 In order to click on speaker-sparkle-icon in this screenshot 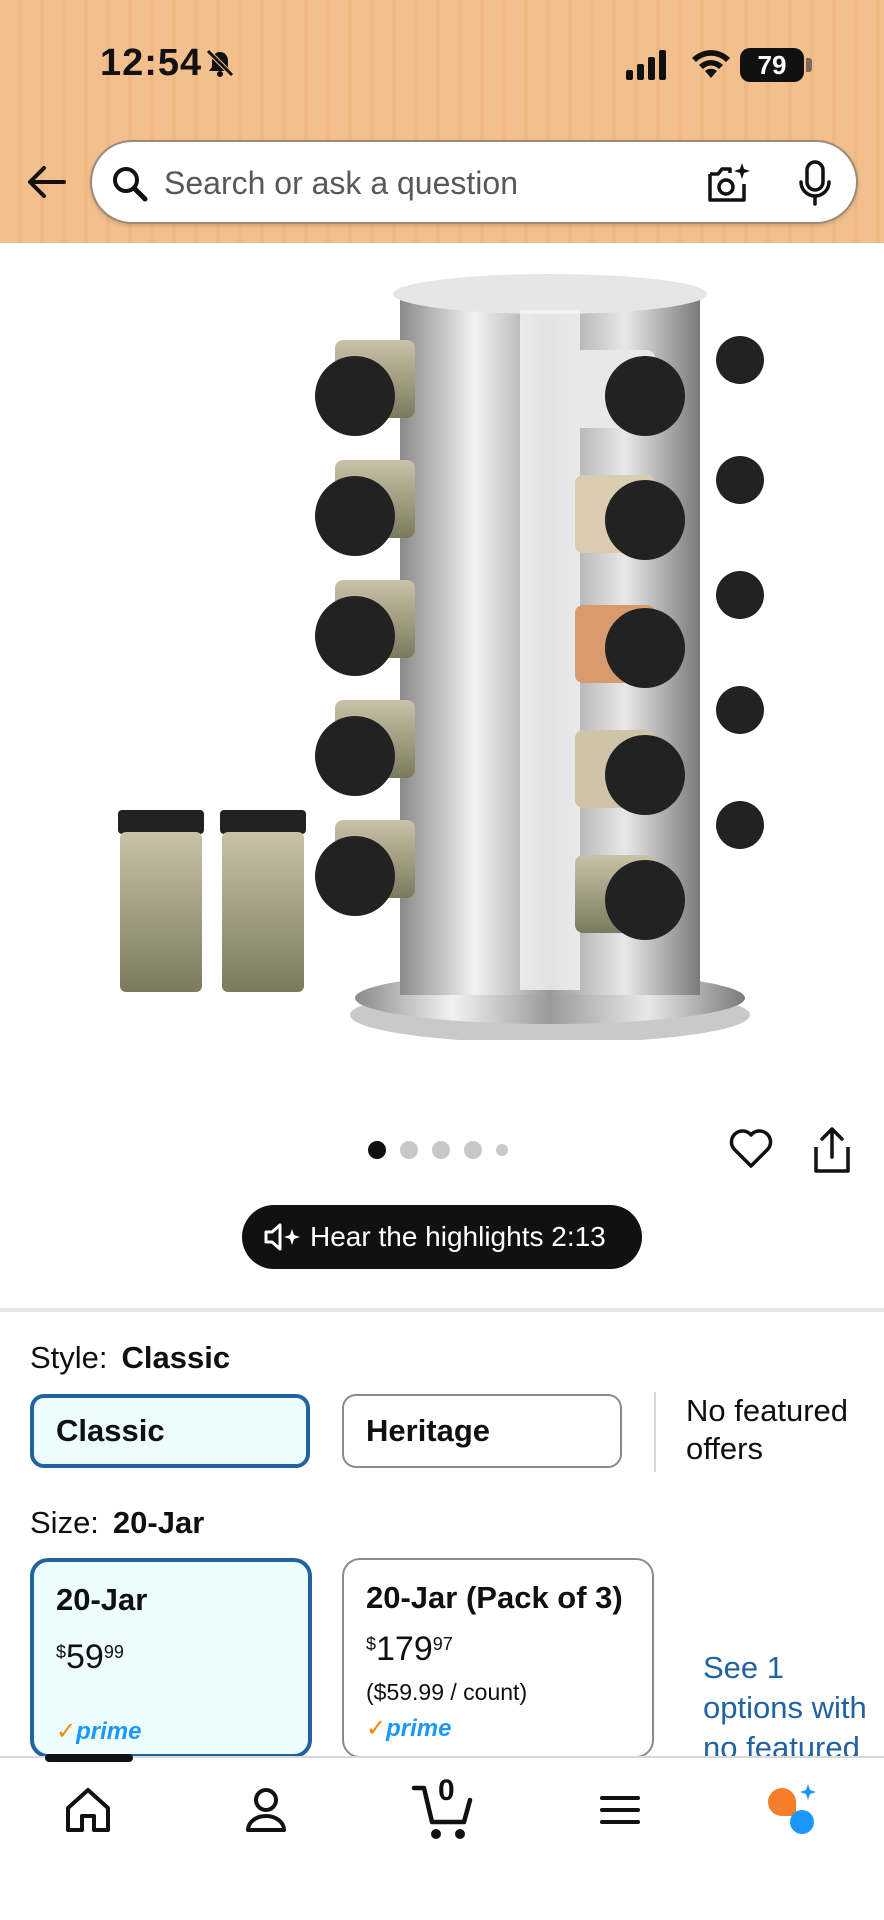, I will do `click(282, 1237)`.